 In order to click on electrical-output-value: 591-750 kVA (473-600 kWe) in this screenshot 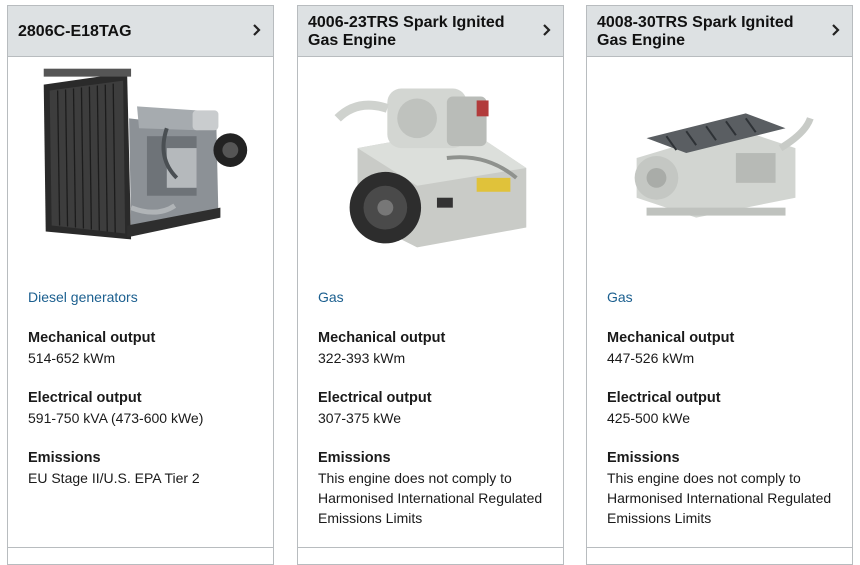, I will do `click(116, 418)`.